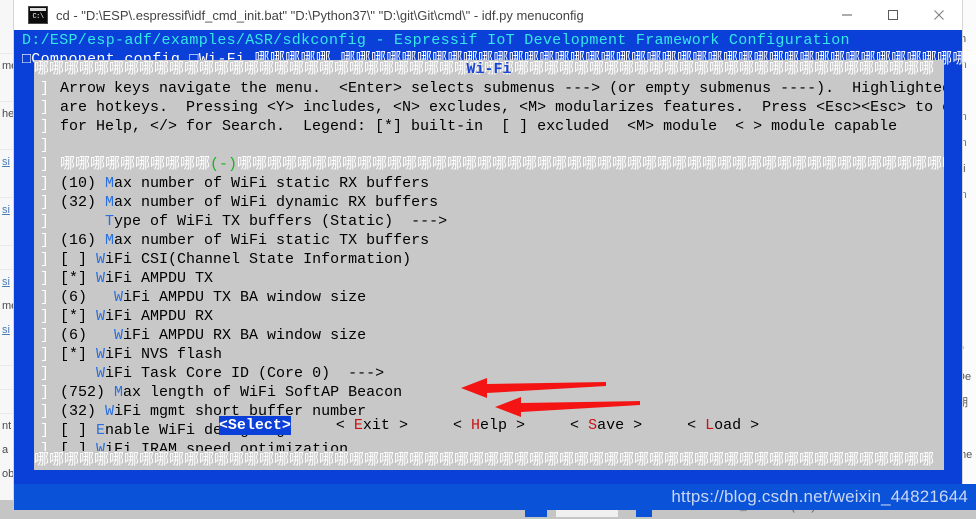 This screenshot has height=519, width=976. Describe the element at coordinates (276, 202) in the screenshot. I see `menu-item-label: ax number of WiFi dynamic RX buffers` at that location.